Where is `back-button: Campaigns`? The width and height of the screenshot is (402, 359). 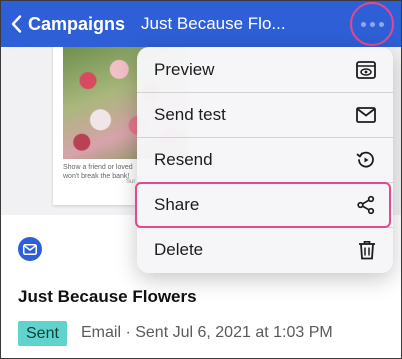
back-button: Campaigns is located at coordinates (68, 24).